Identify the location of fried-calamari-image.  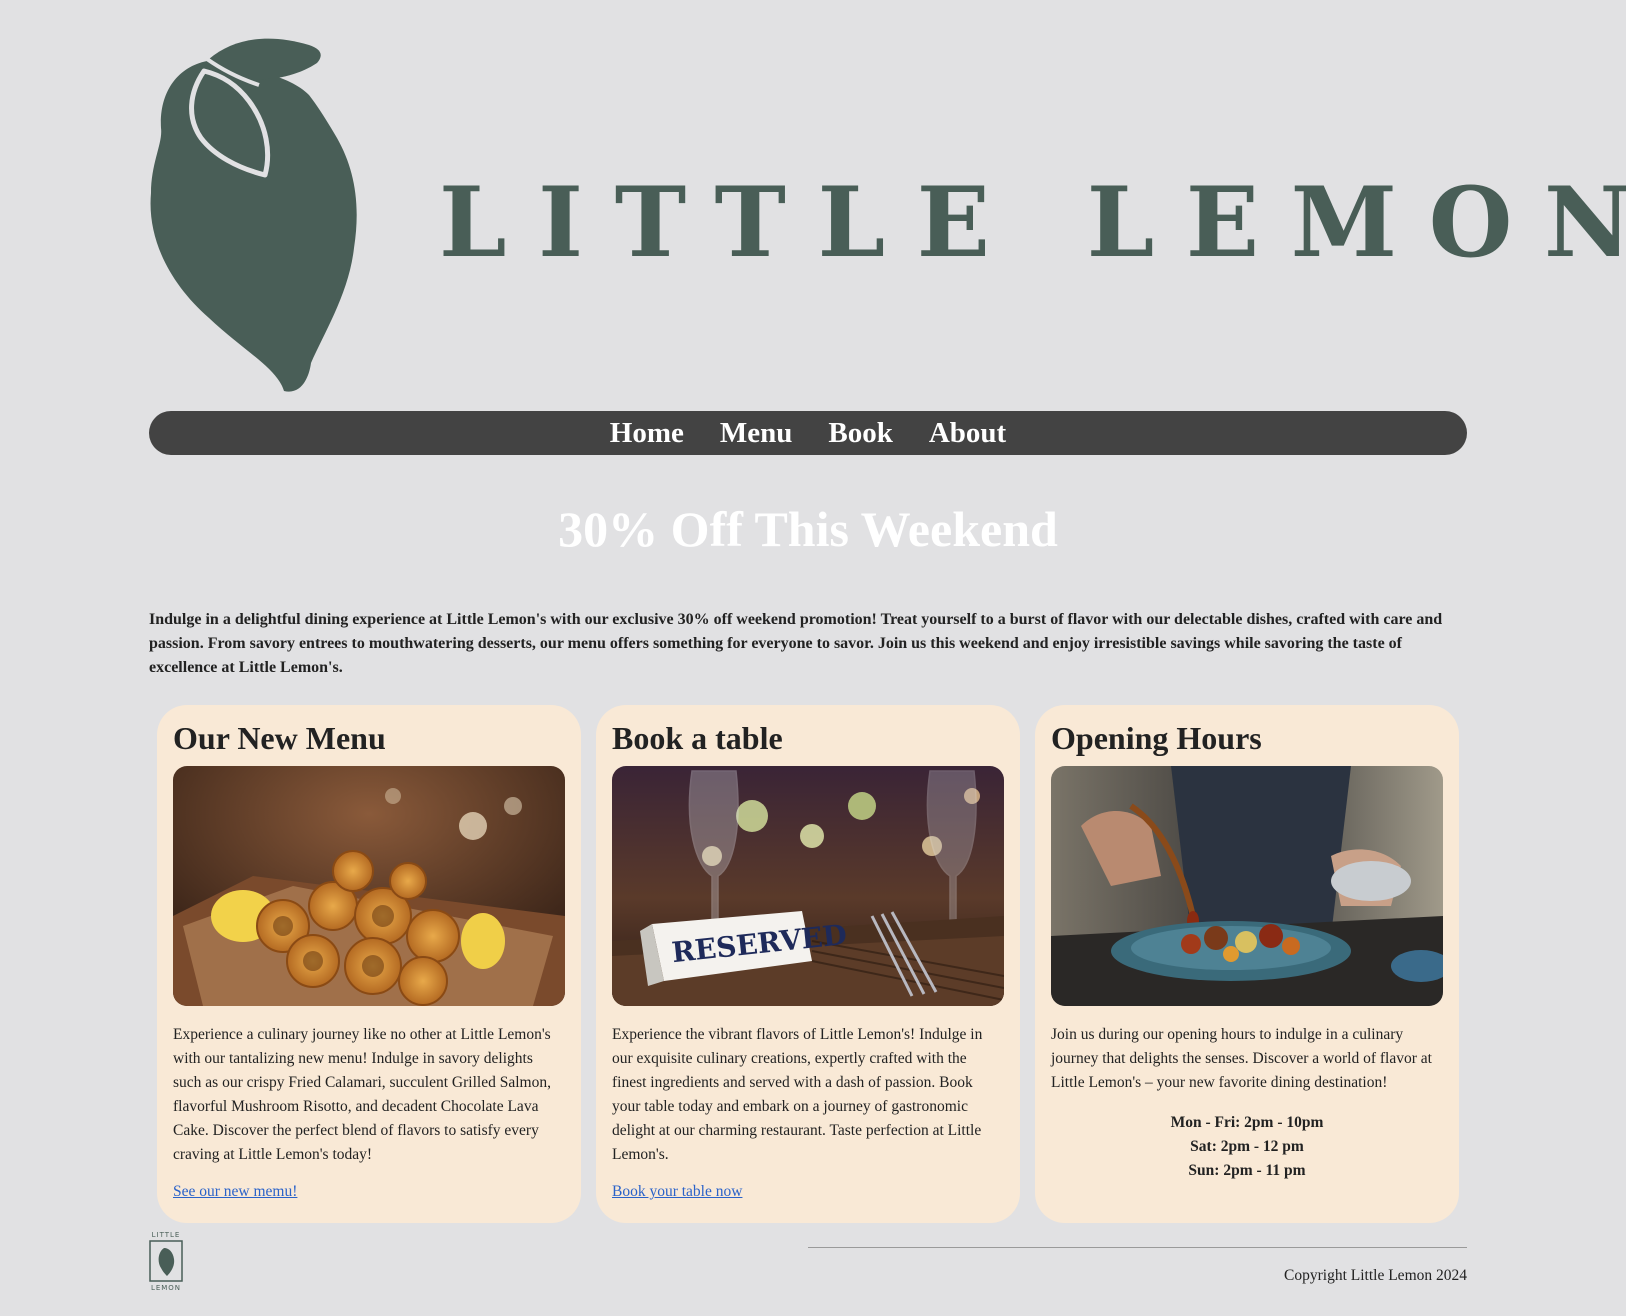
(369, 886).